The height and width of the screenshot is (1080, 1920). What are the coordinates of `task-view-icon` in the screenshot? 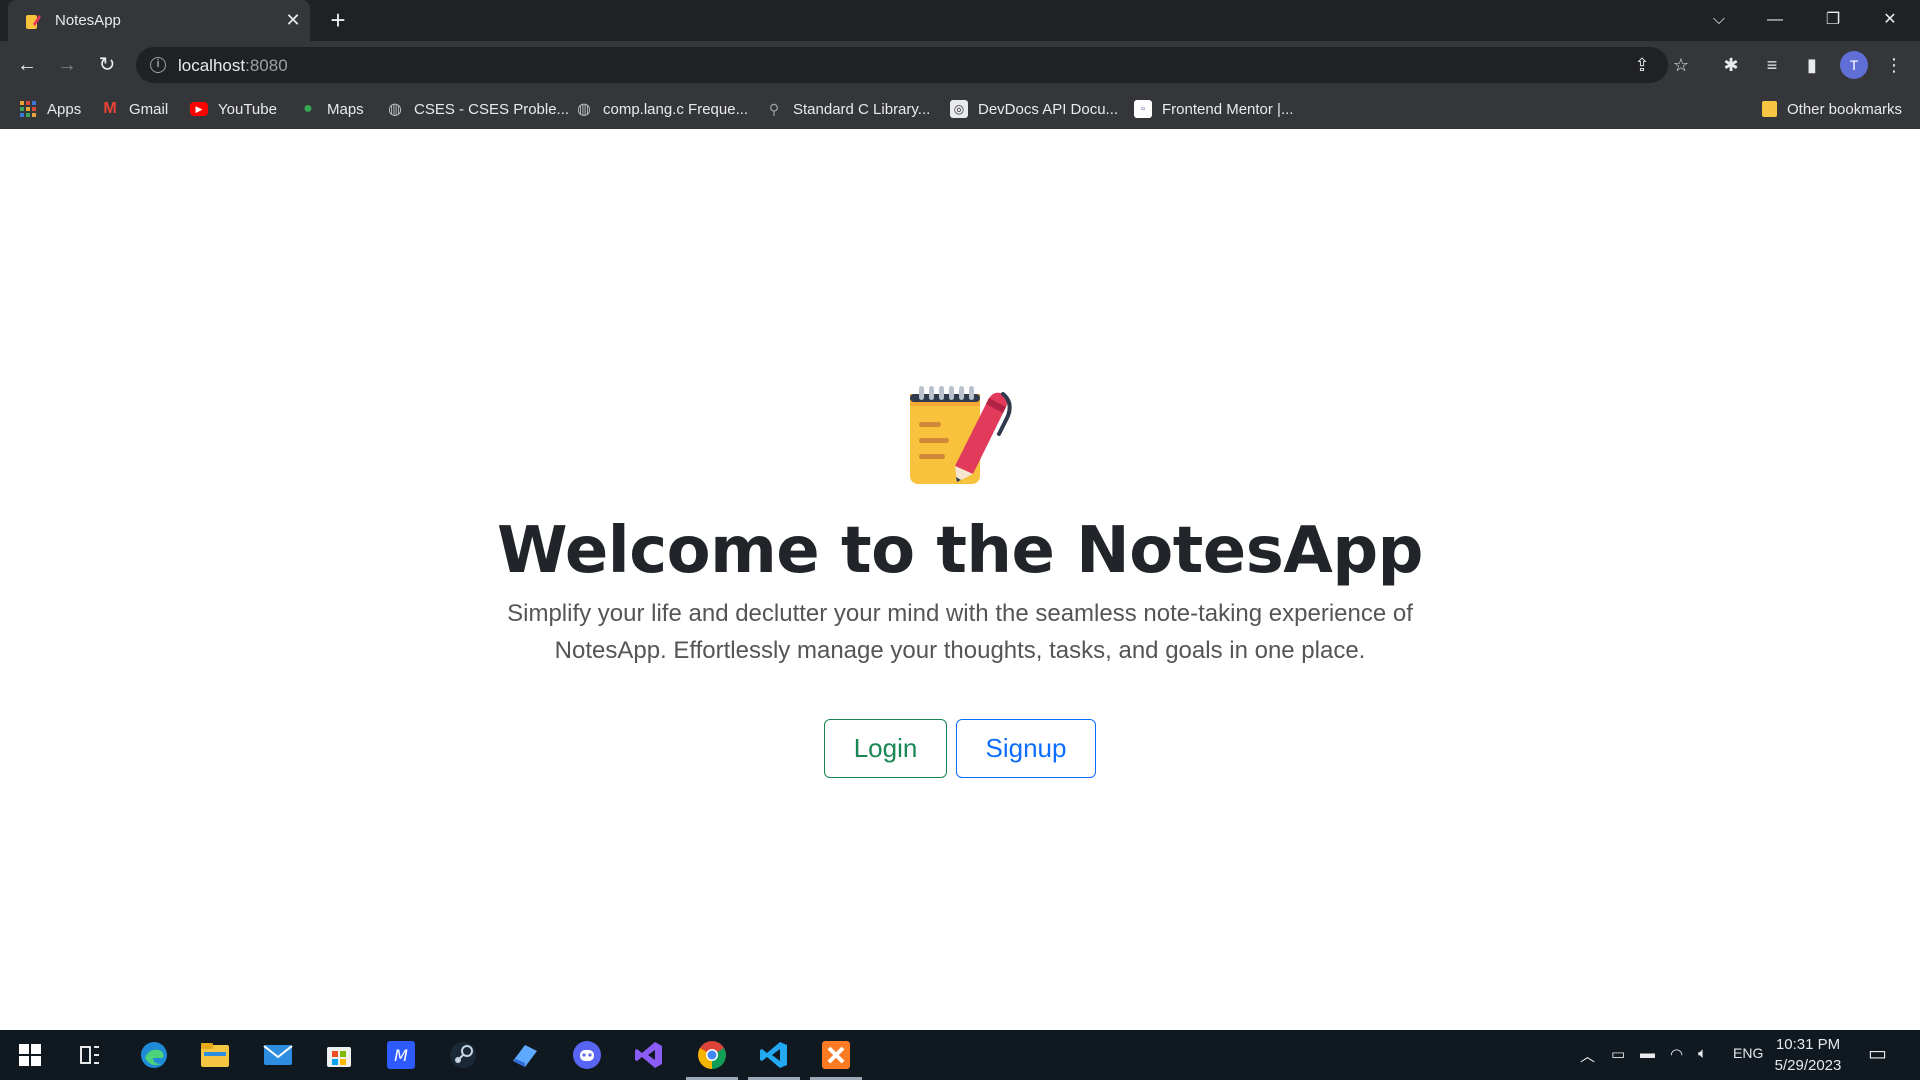 It's located at (90, 1055).